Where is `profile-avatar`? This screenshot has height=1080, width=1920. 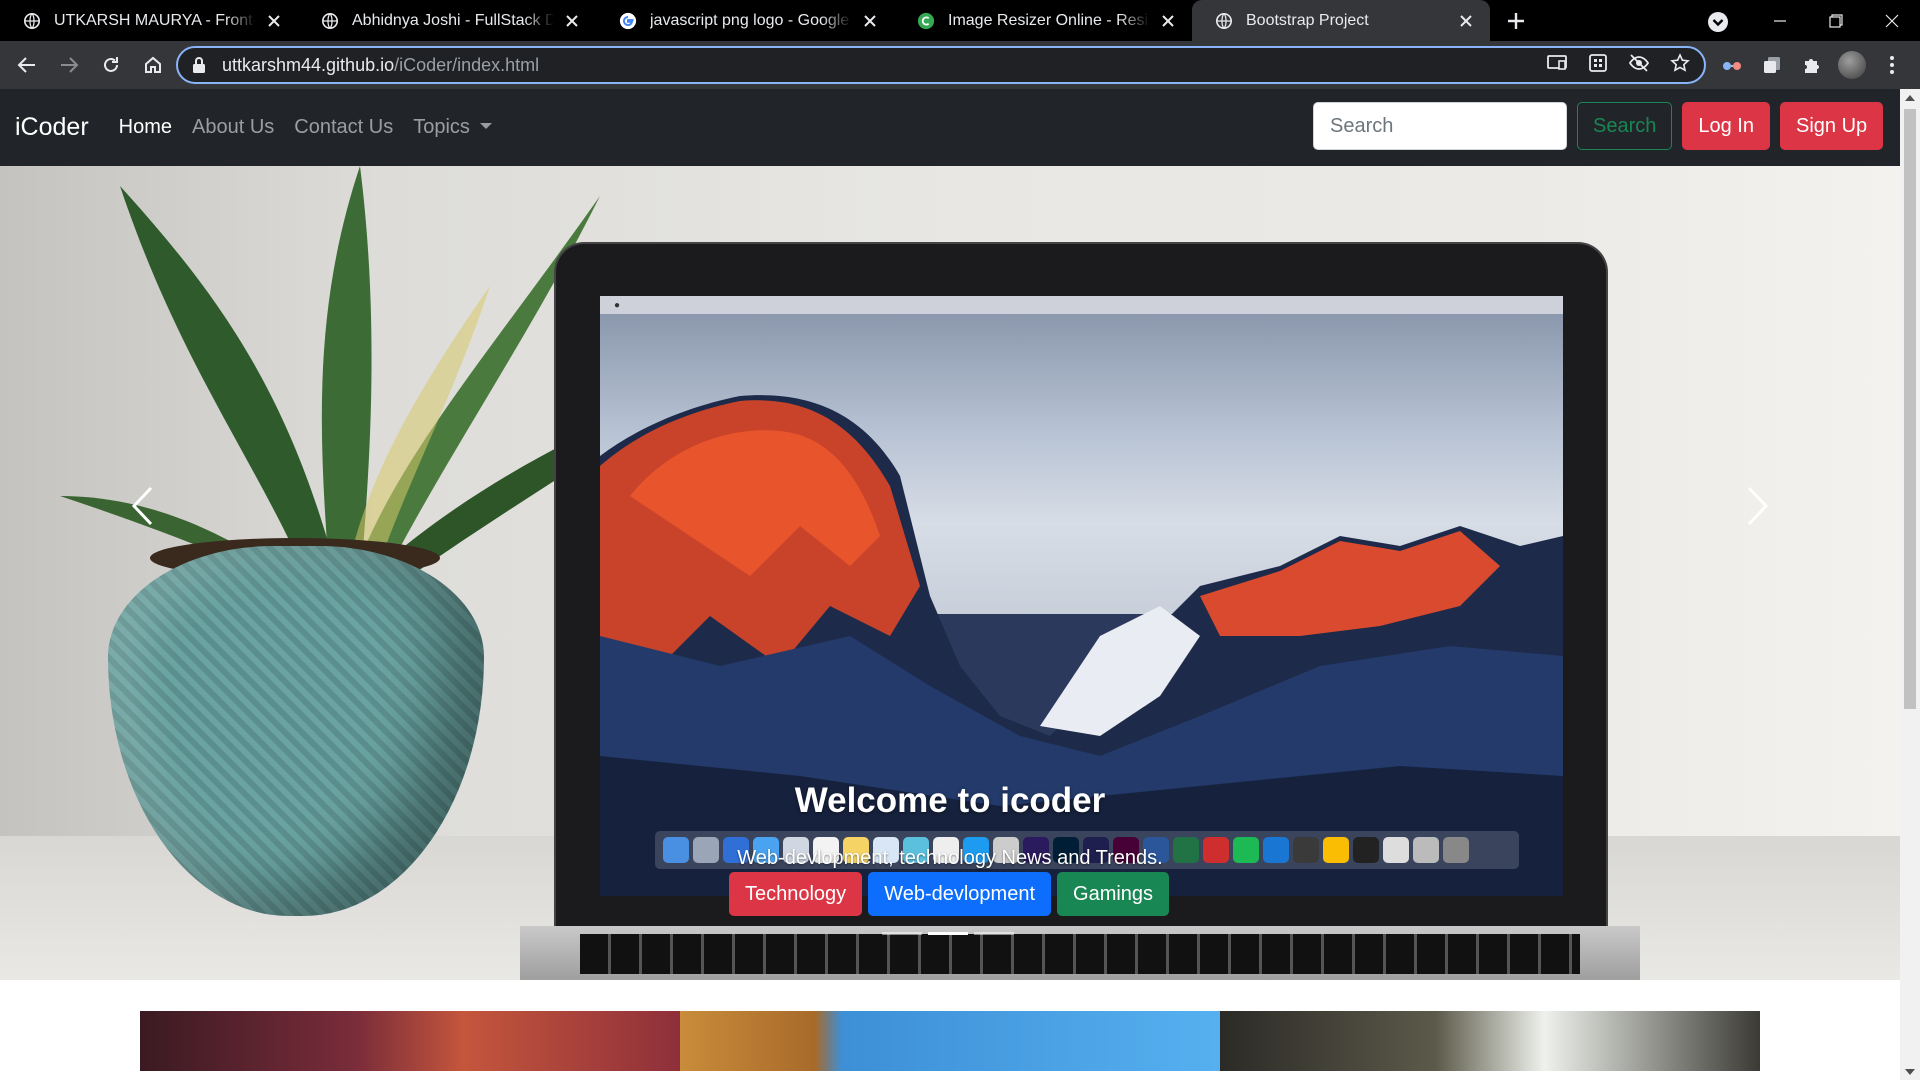
profile-avatar is located at coordinates (1852, 65).